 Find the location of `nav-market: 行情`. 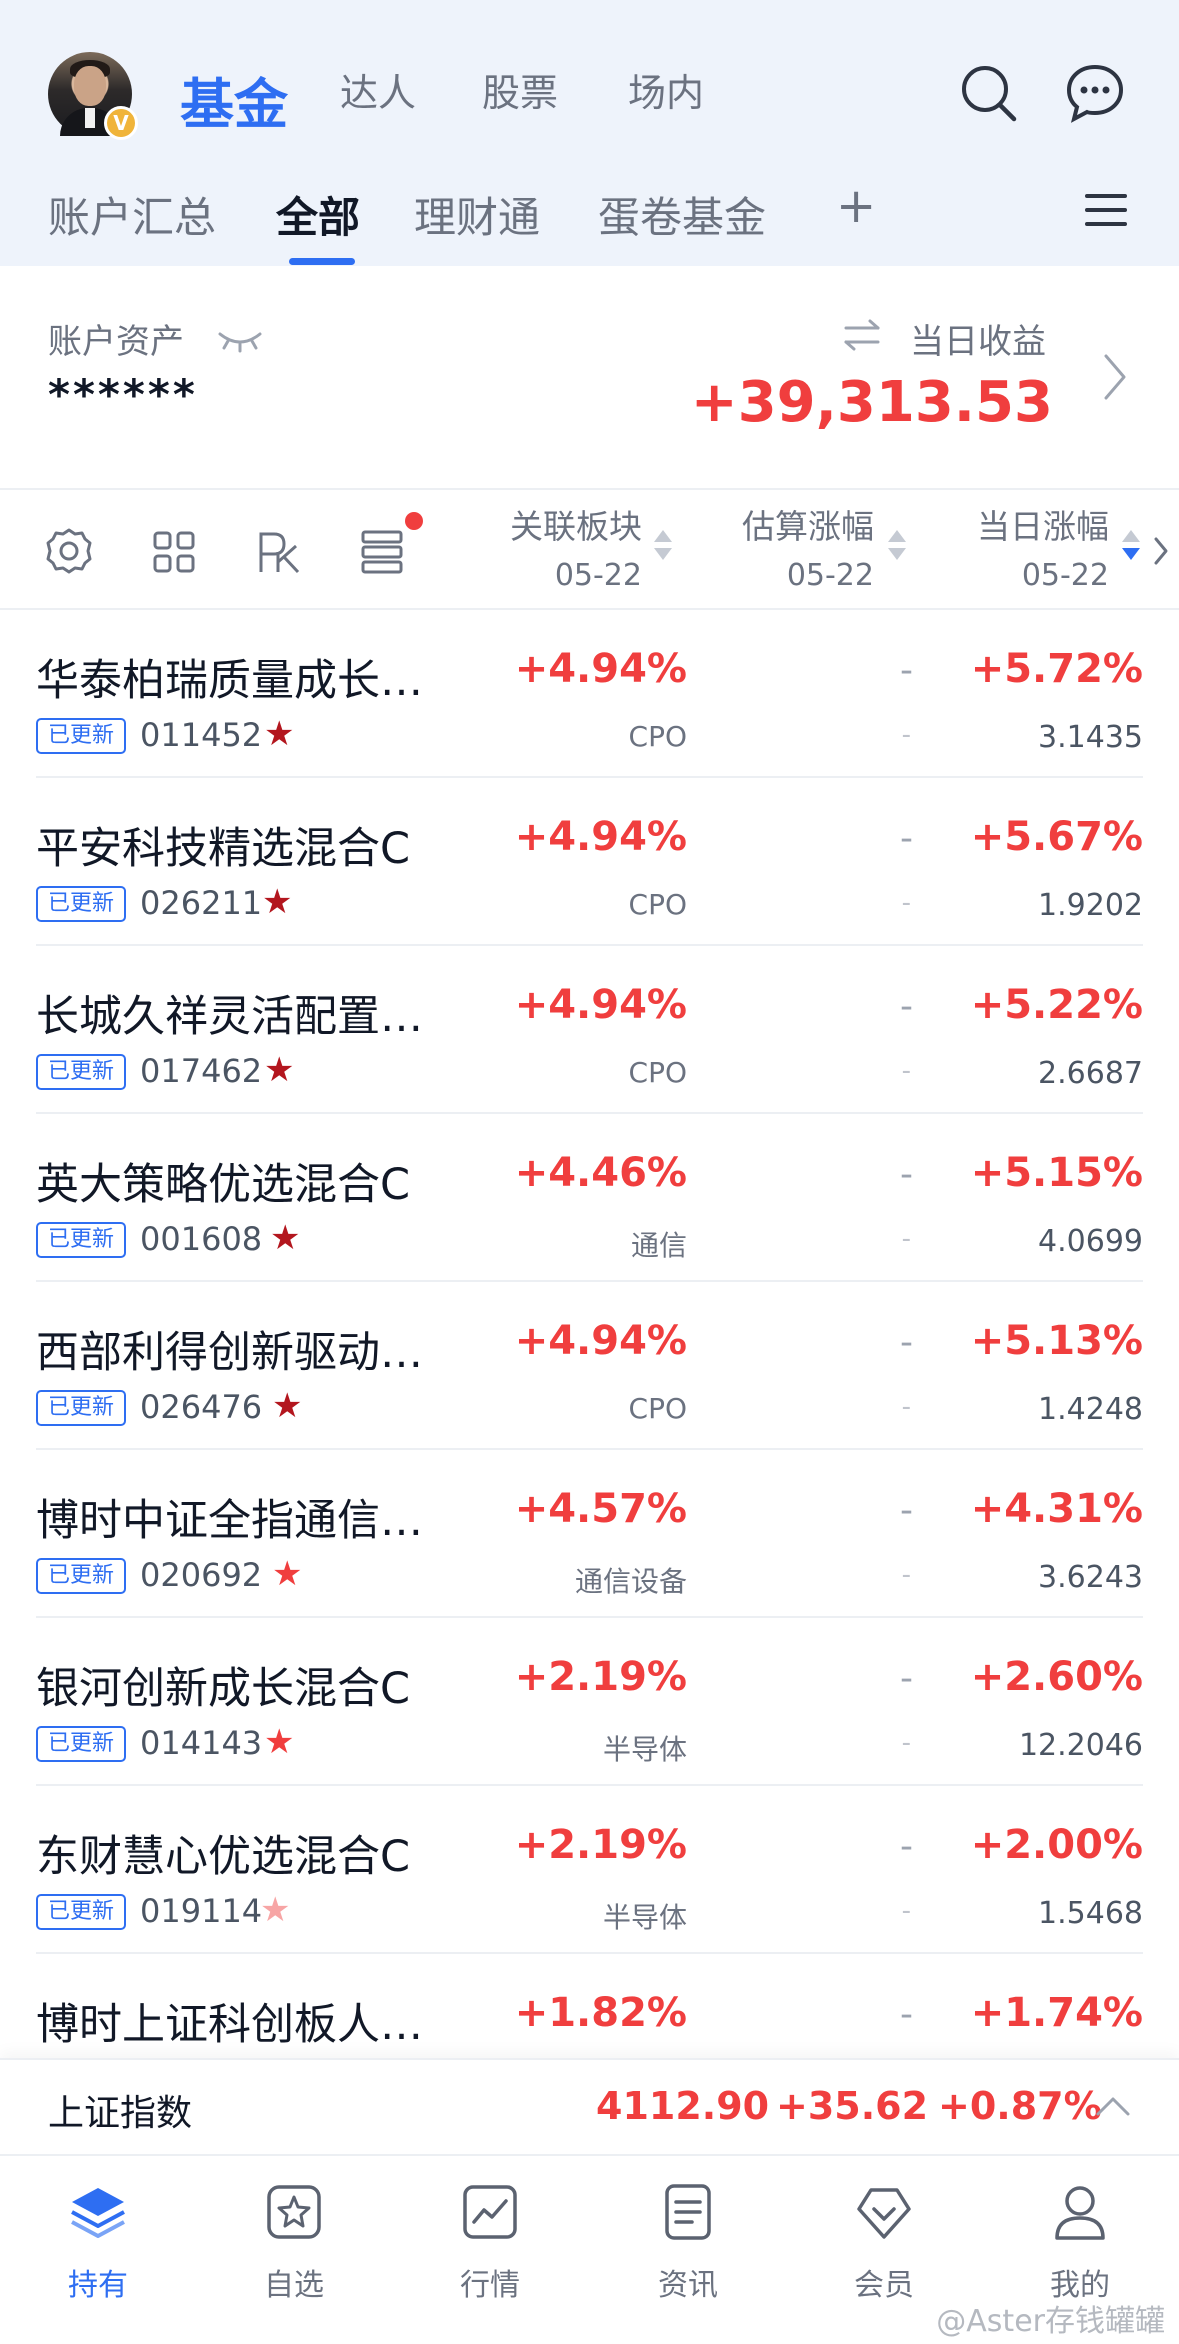

nav-market: 行情 is located at coordinates (490, 2243).